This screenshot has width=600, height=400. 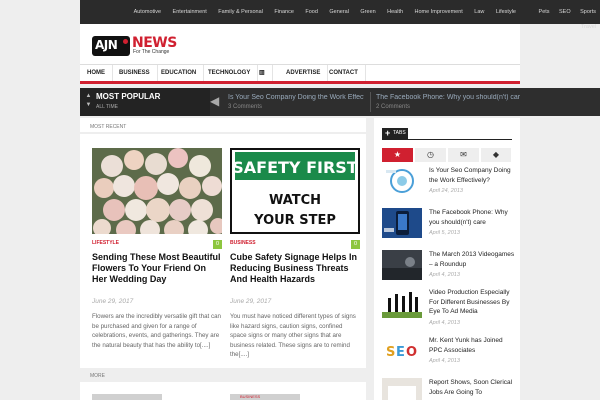 What do you see at coordinates (370, 102) in the screenshot?
I see `ticker-divider` at bounding box center [370, 102].